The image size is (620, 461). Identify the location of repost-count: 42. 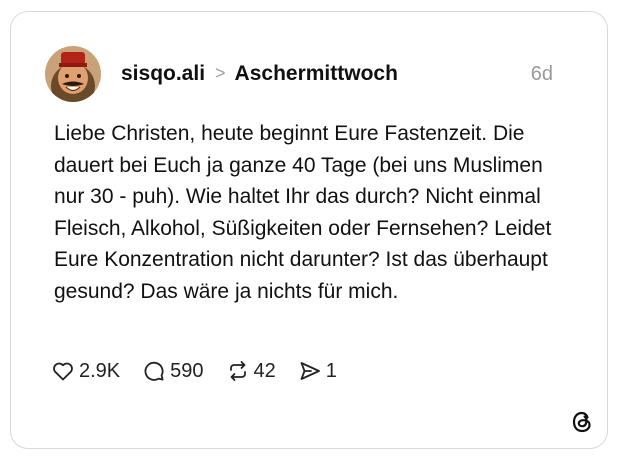
(264, 370).